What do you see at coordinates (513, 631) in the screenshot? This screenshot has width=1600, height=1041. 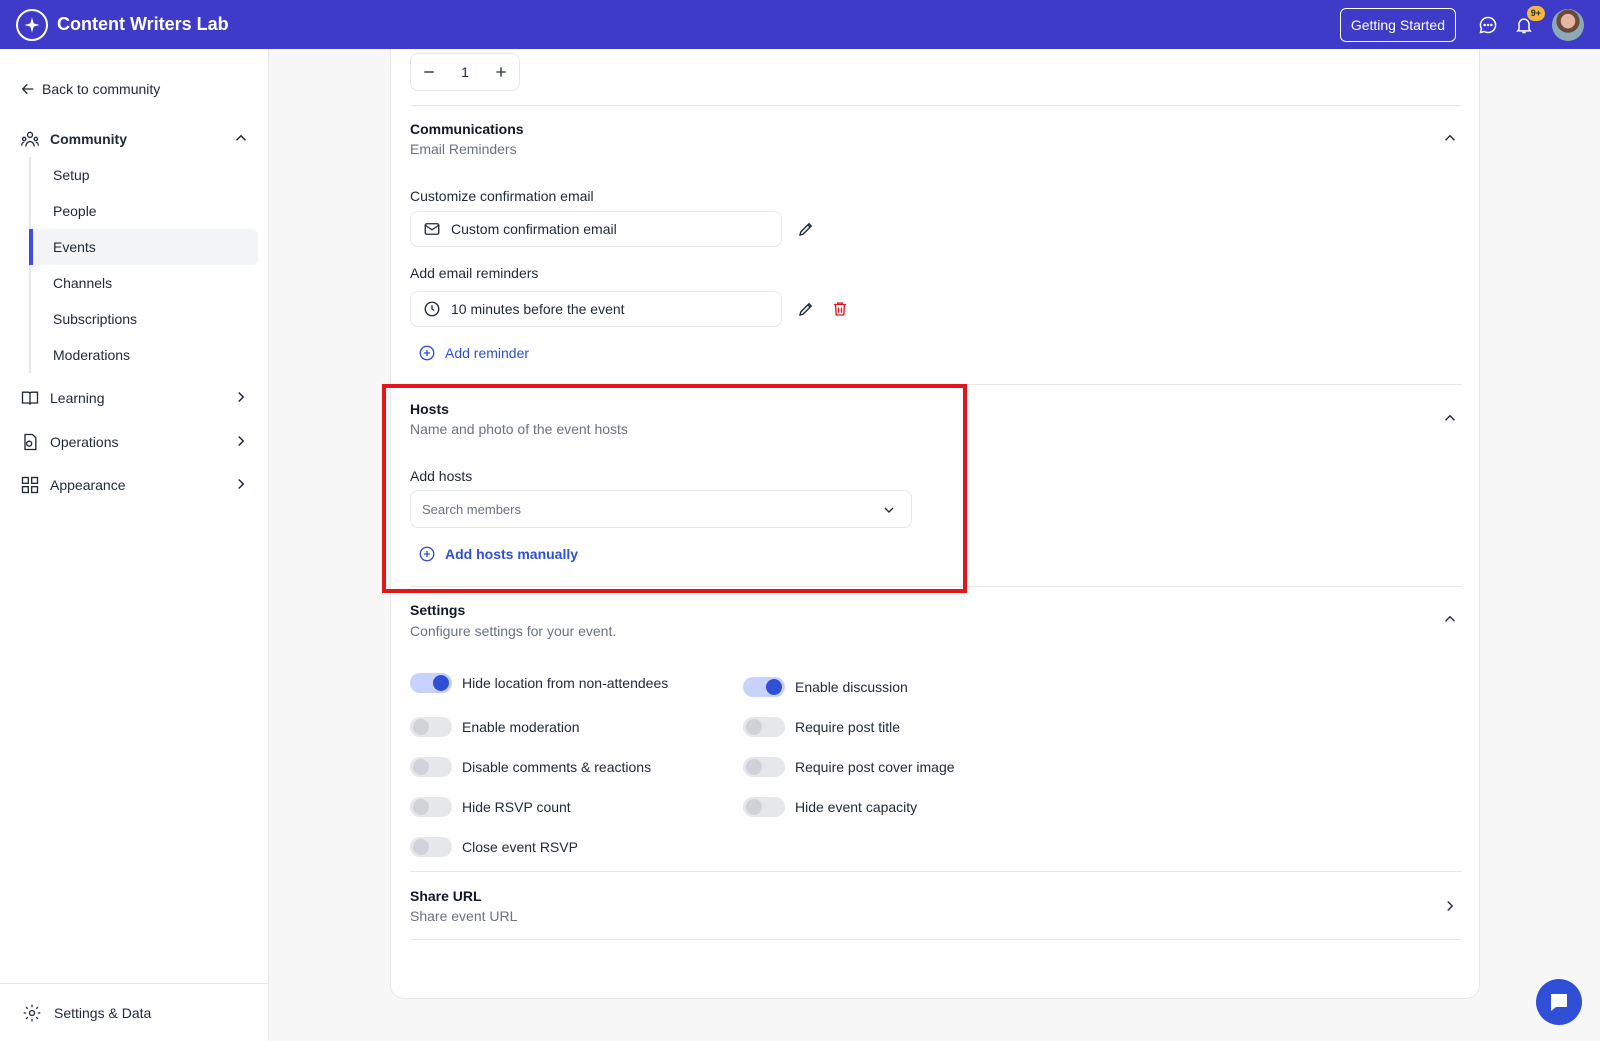 I see `settings-subtitle: Configure settings for your event.` at bounding box center [513, 631].